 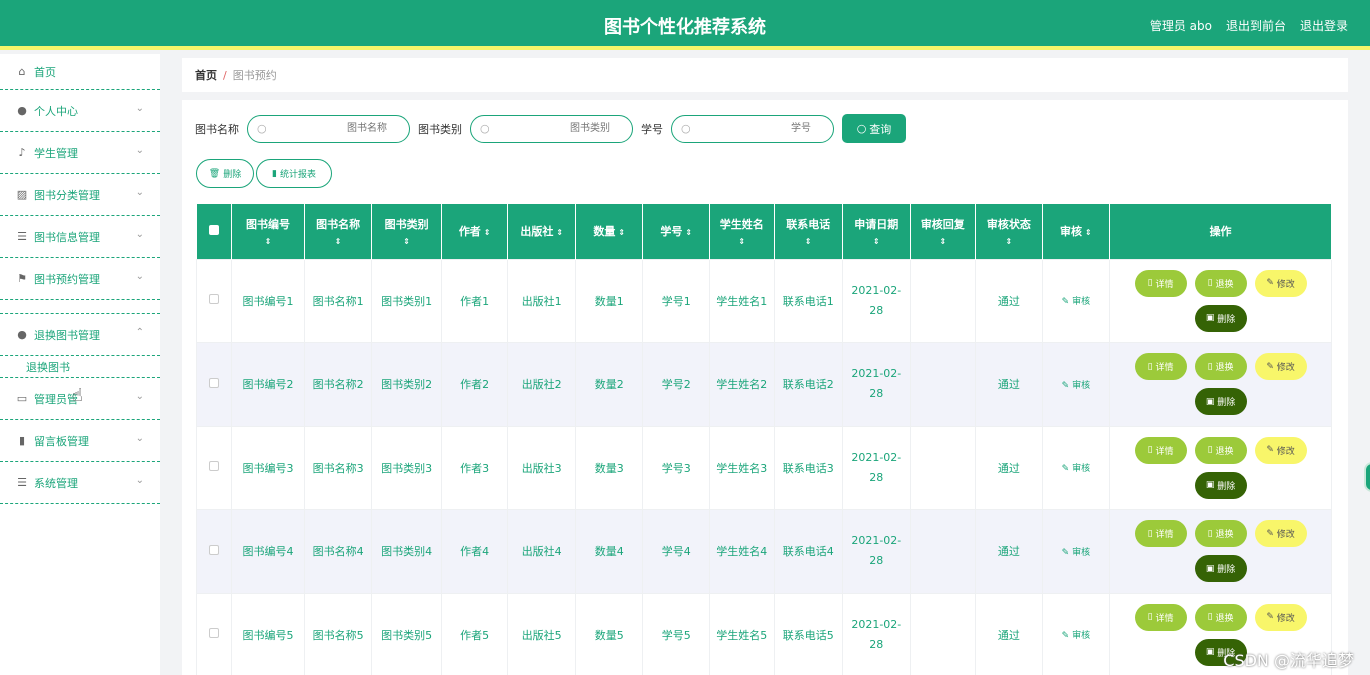 I want to click on sidebar-item-message-board: ▮ 留言板管理 ⌄, so click(x=80, y=441).